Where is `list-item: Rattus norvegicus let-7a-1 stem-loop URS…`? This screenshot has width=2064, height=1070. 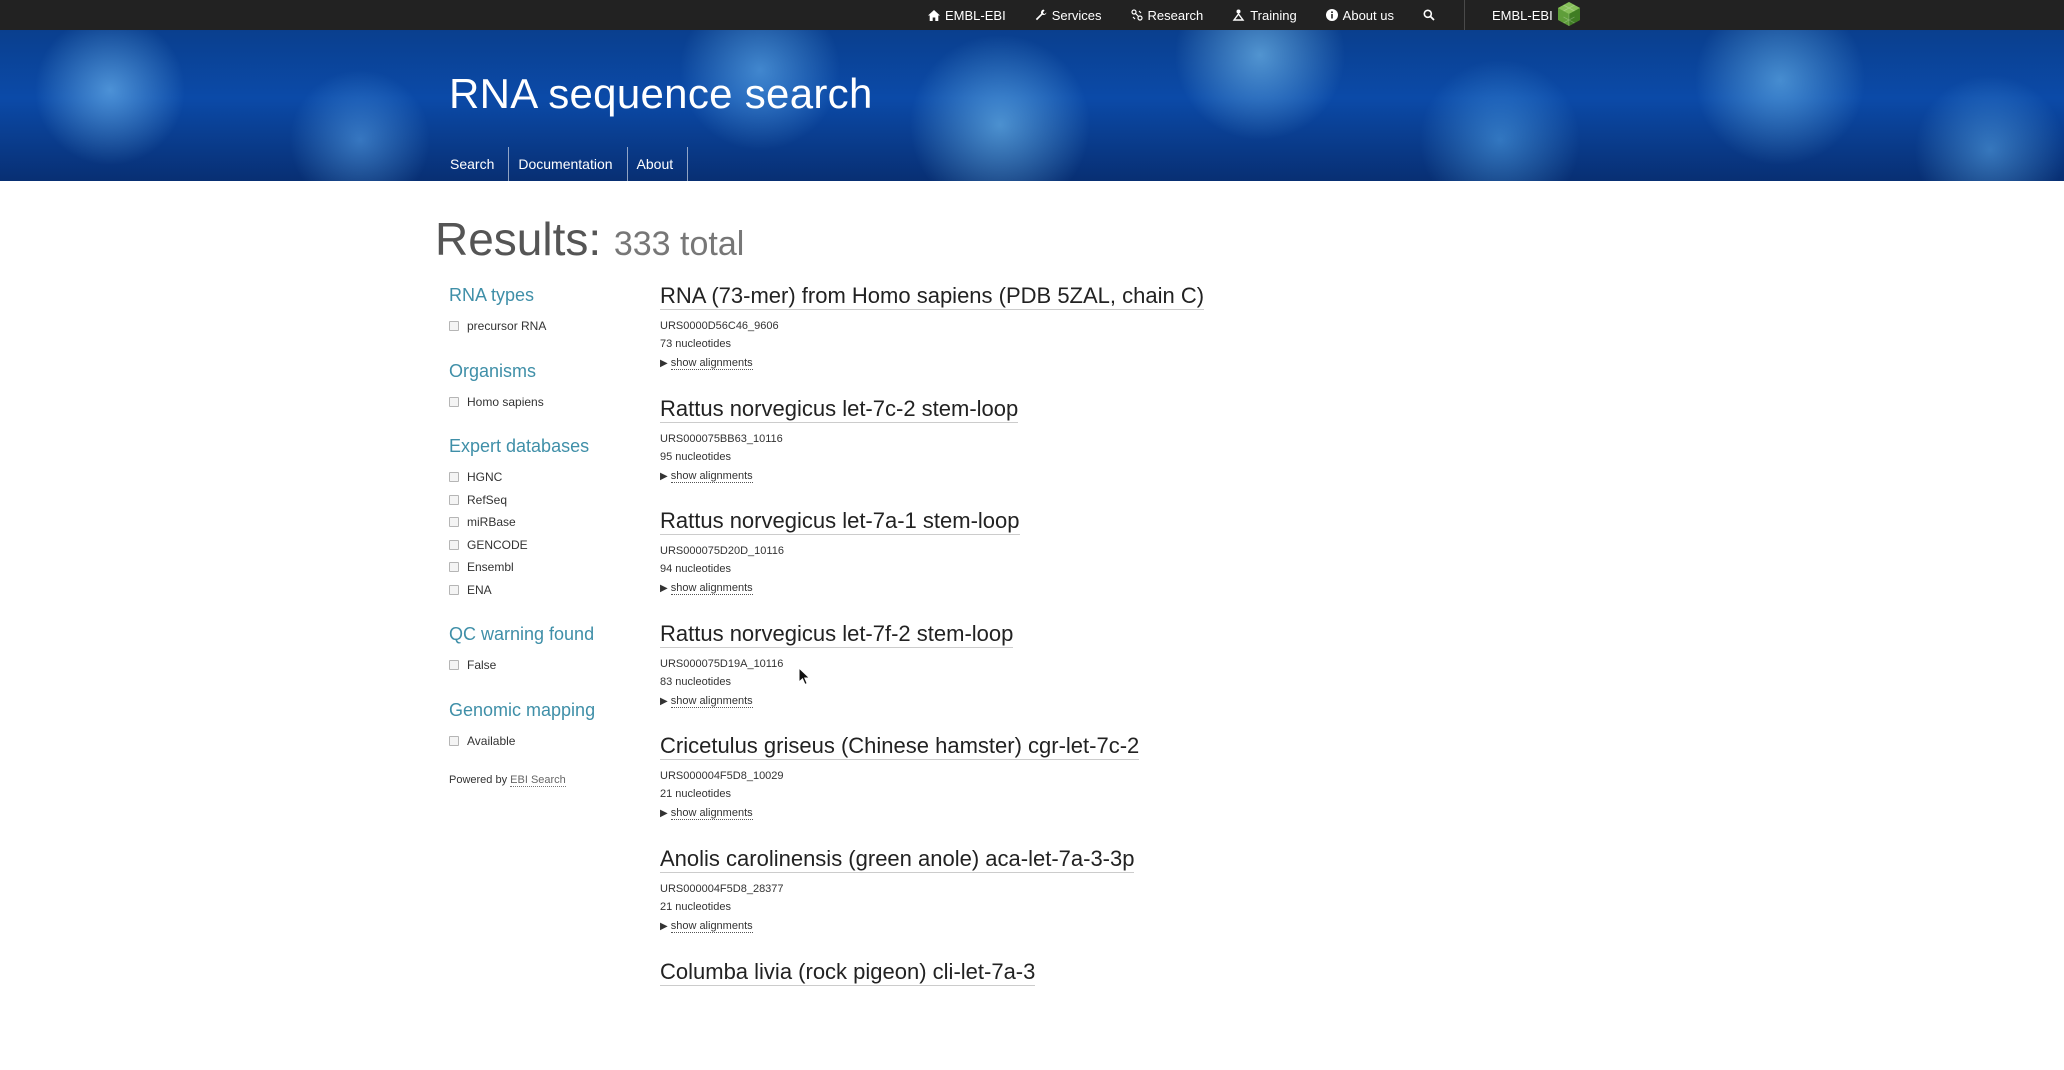 list-item: Rattus norvegicus let-7a-1 stem-loop URS… is located at coordinates (1010, 563).